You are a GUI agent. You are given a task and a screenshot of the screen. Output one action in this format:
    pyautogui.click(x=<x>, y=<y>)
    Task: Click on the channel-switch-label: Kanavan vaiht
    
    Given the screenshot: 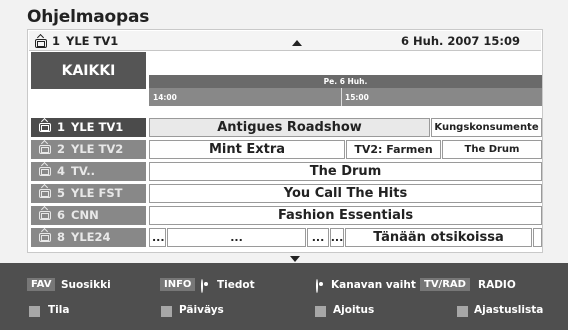 What is the action you would take?
    pyautogui.click(x=373, y=285)
    